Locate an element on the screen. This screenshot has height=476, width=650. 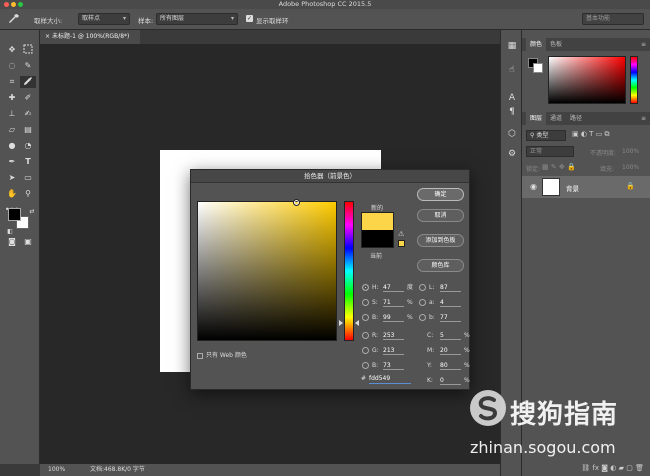
lab-b-radio is located at coordinates (422, 317).